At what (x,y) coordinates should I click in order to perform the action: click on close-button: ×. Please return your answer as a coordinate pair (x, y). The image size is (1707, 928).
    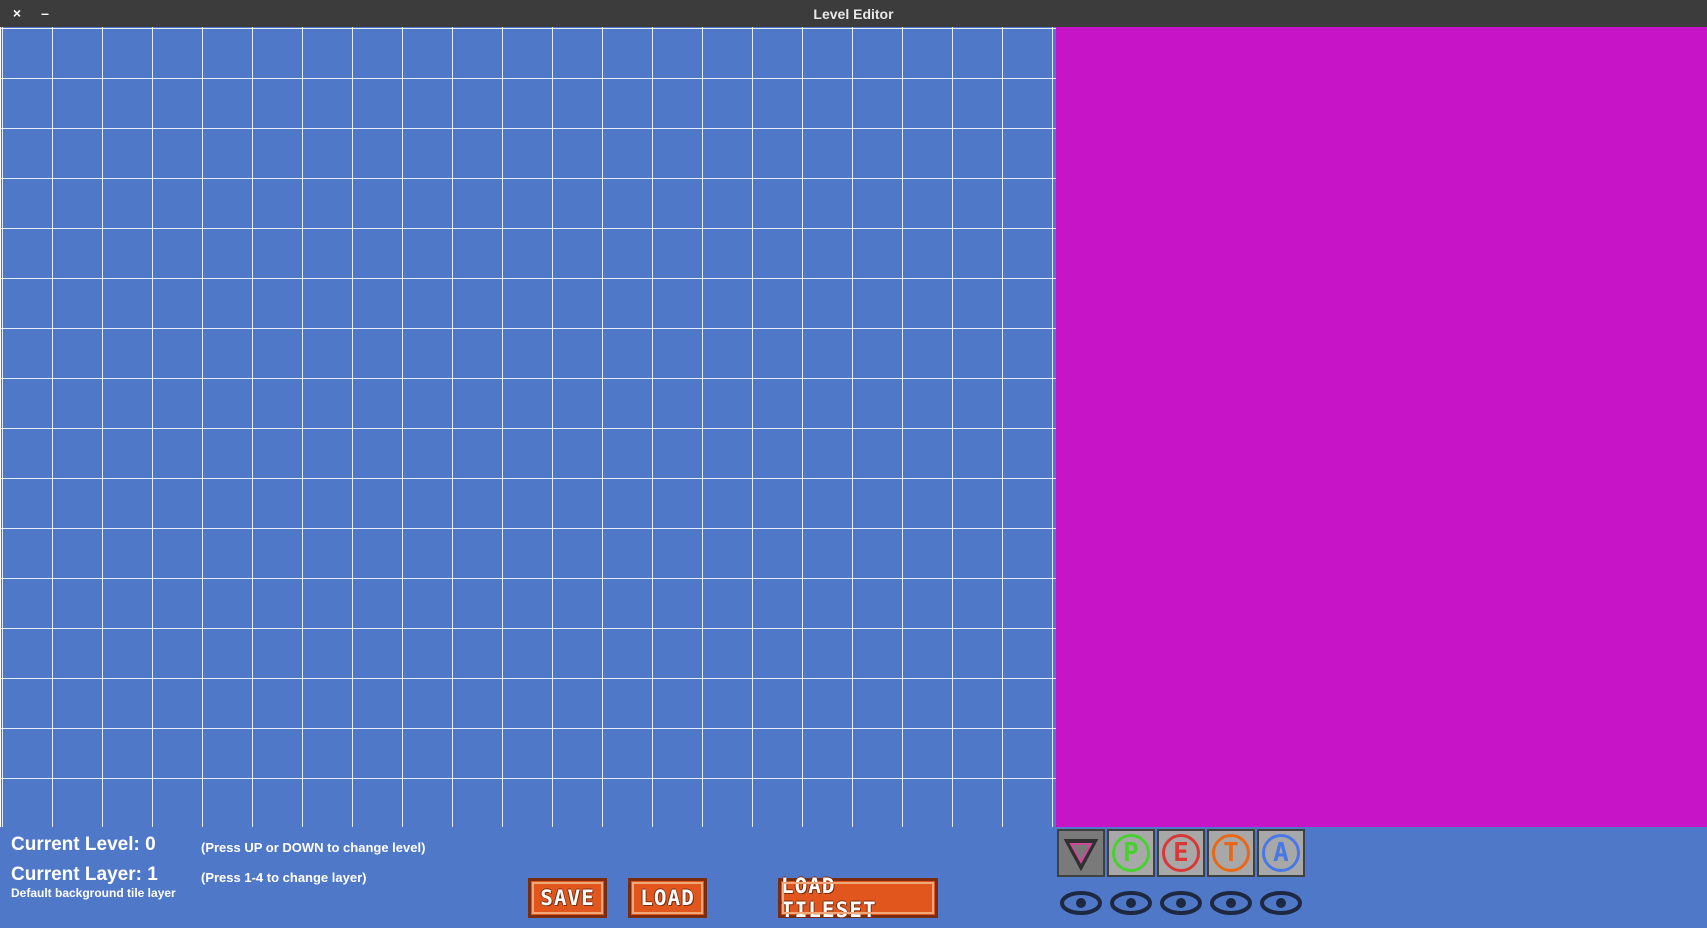
    Looking at the image, I should click on (17, 13).